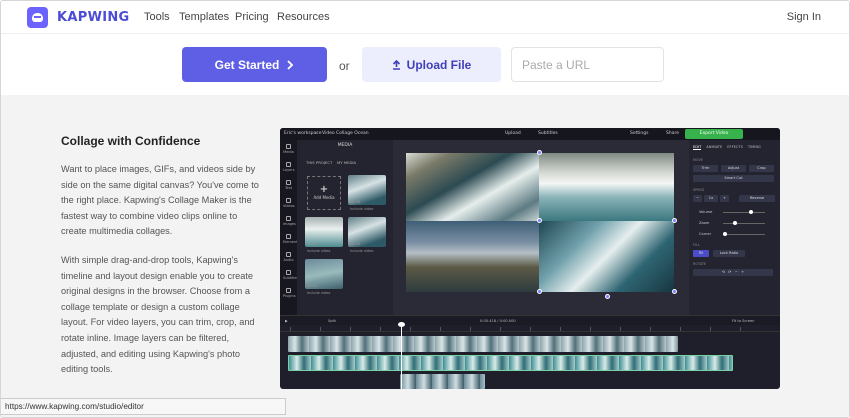 The height and width of the screenshot is (418, 850). I want to click on thumb-time-2: 00:20, so click(312, 244).